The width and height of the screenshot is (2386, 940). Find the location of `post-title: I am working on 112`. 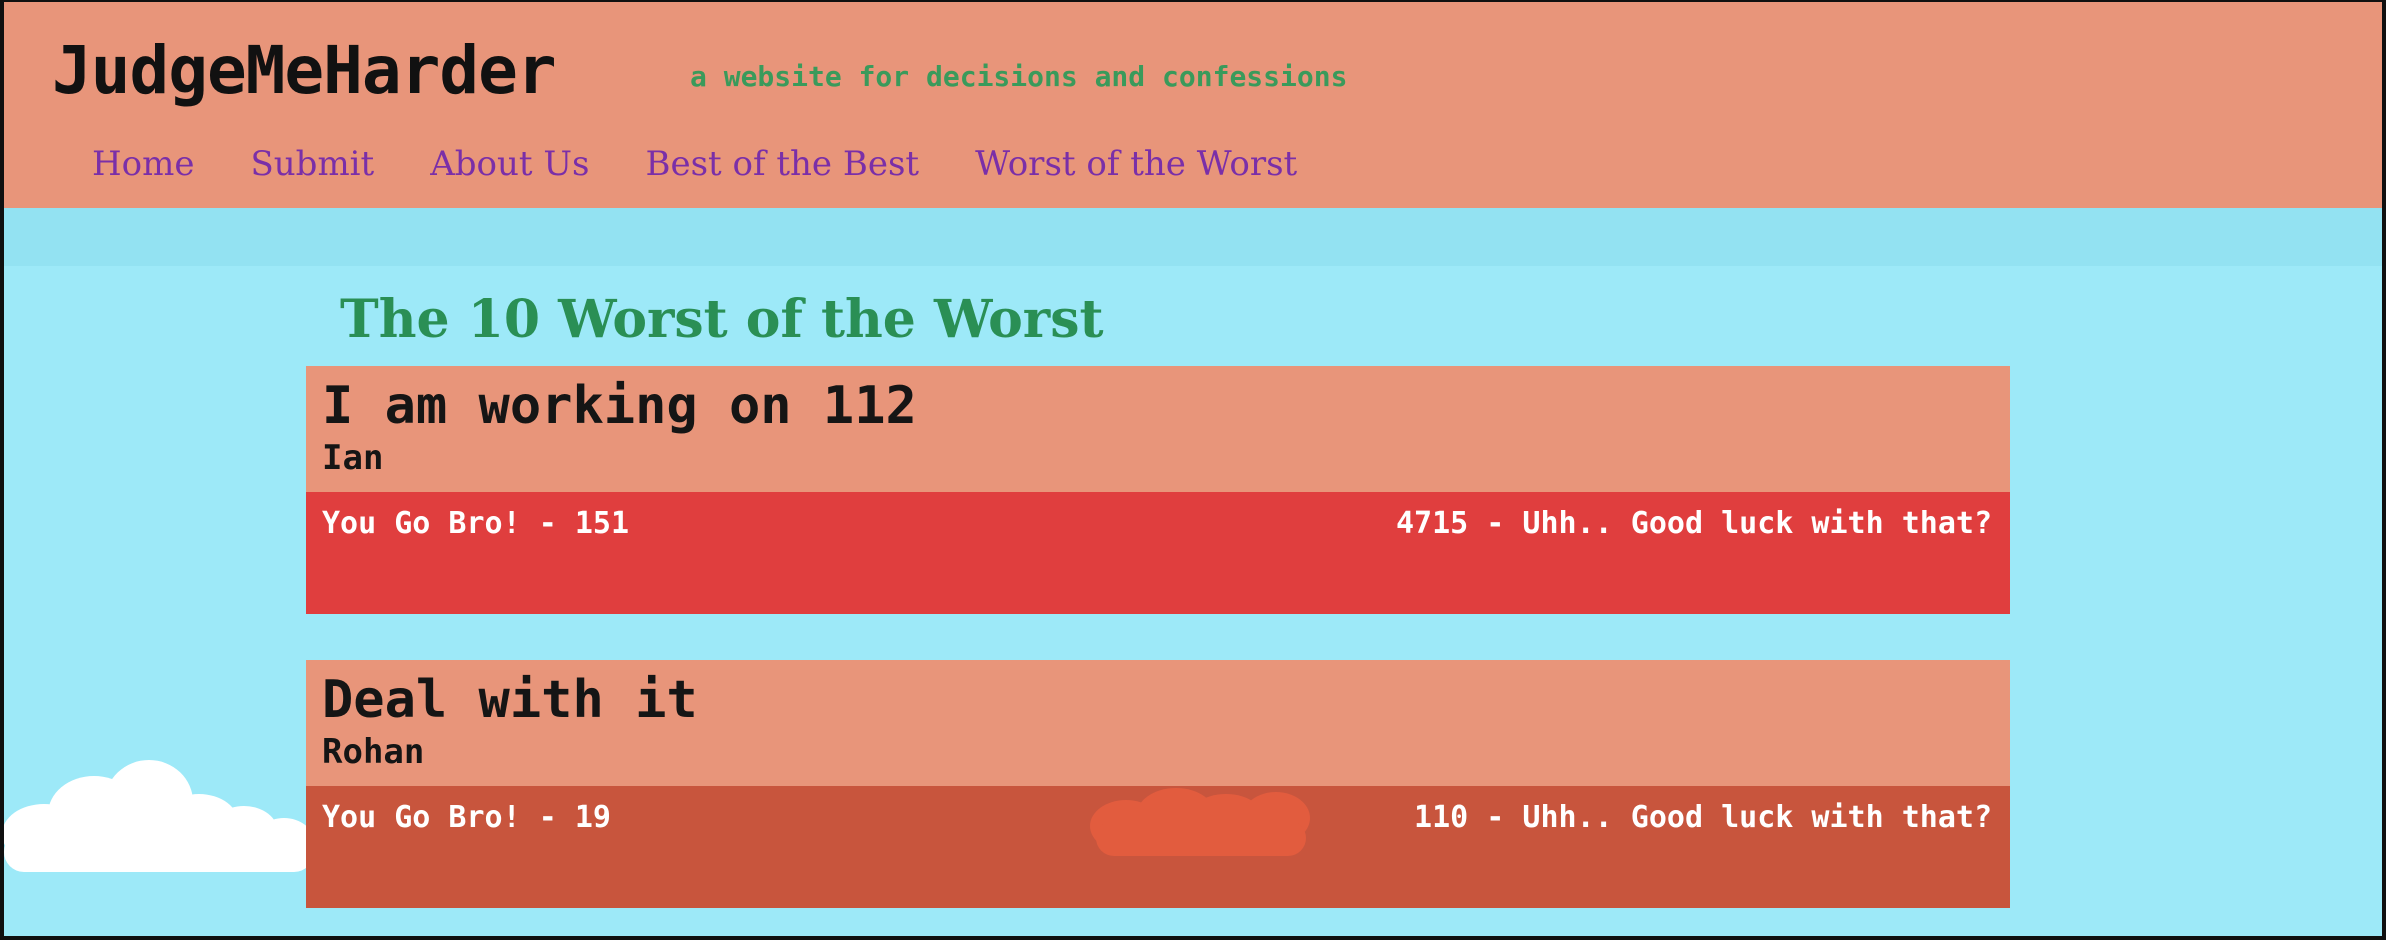

post-title: I am working on 112 is located at coordinates (619, 406).